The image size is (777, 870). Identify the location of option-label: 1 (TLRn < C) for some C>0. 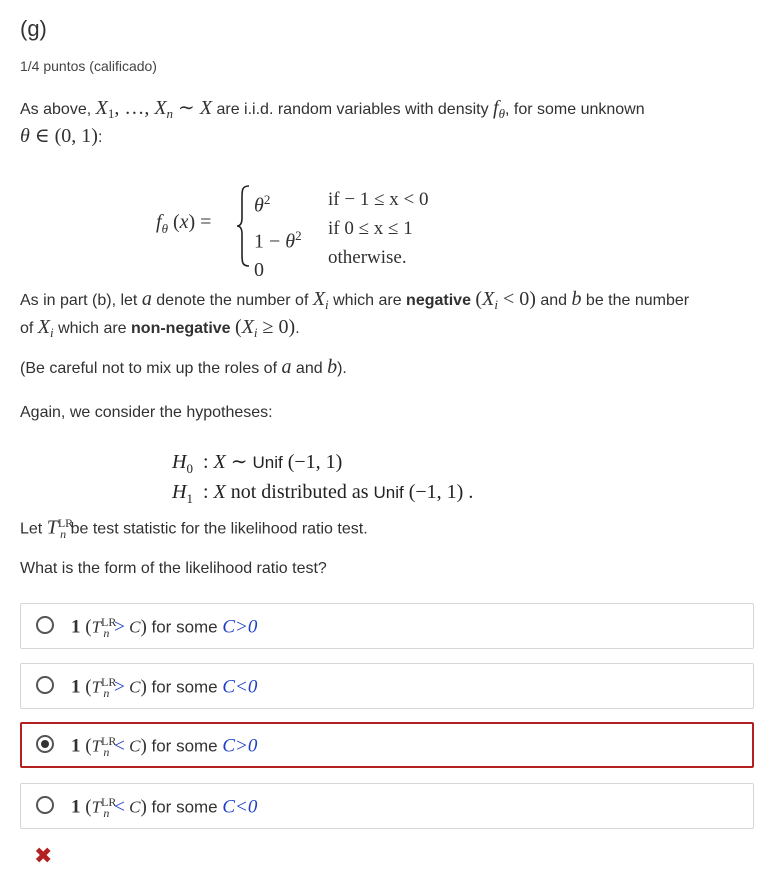
(164, 747).